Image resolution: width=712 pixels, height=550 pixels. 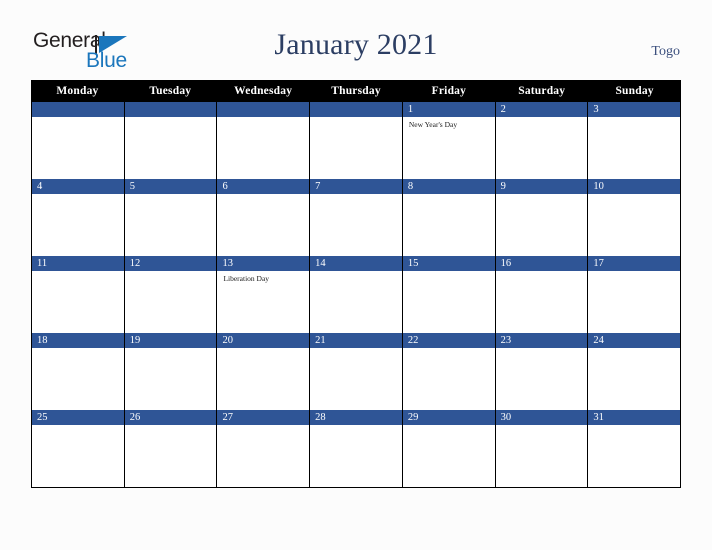 What do you see at coordinates (542, 294) in the screenshot?
I see `calendar-day-16: 16` at bounding box center [542, 294].